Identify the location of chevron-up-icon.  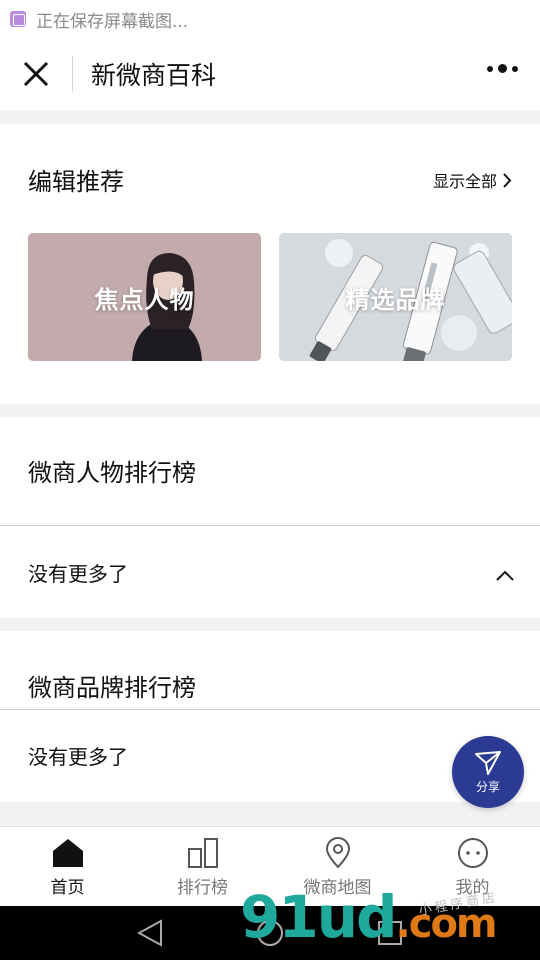
(505, 575).